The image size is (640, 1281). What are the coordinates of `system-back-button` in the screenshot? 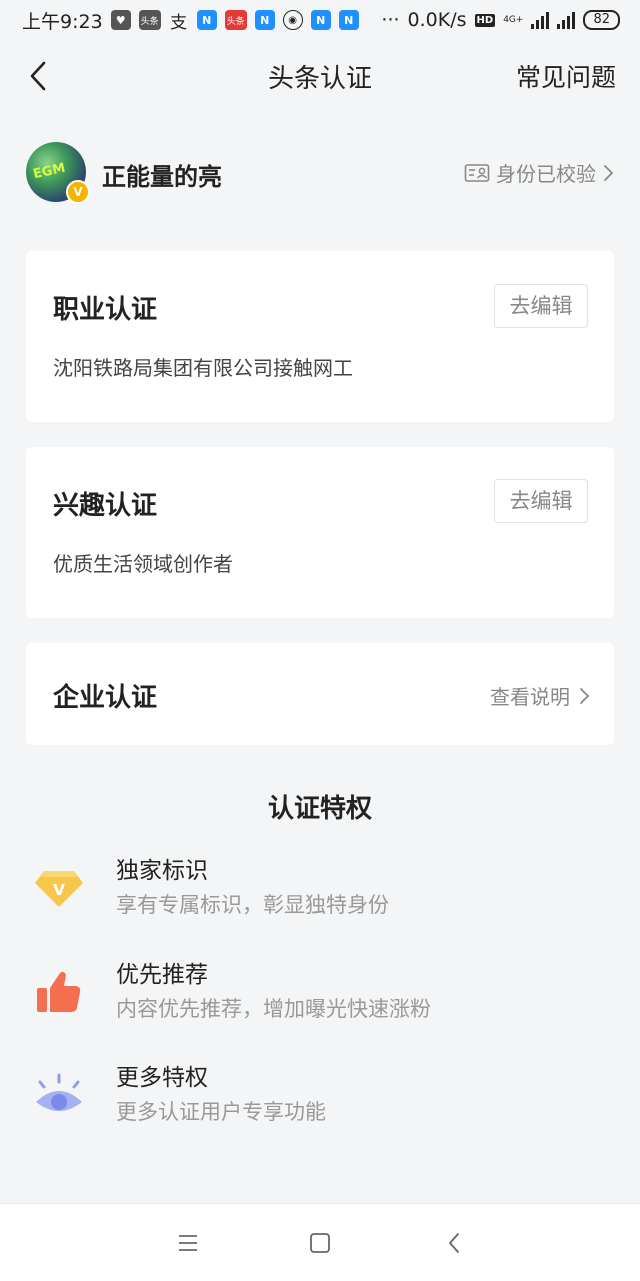 It's located at (454, 1243).